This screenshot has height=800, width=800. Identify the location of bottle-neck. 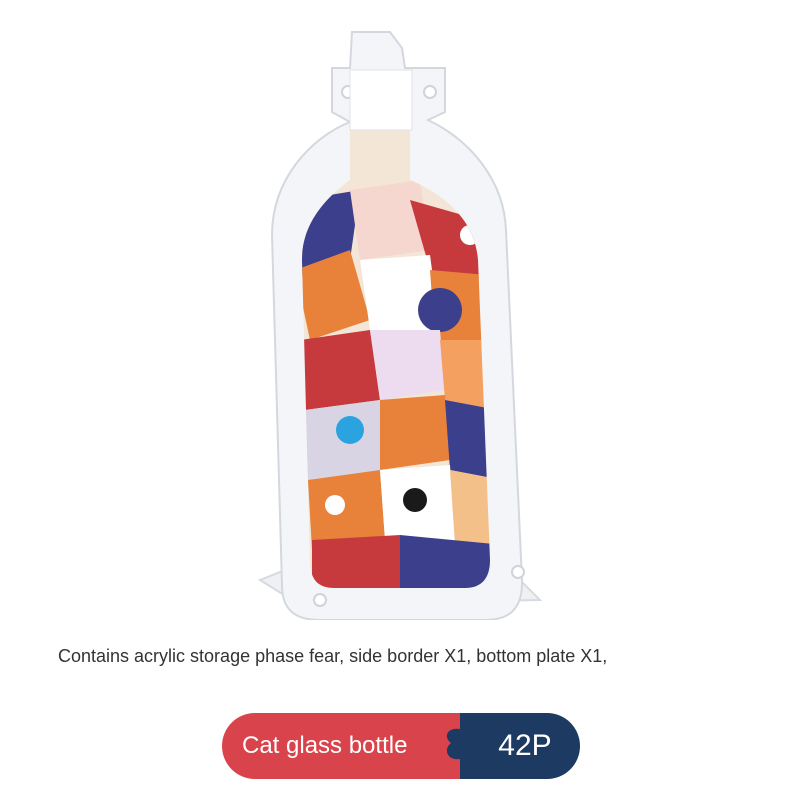
(381, 100).